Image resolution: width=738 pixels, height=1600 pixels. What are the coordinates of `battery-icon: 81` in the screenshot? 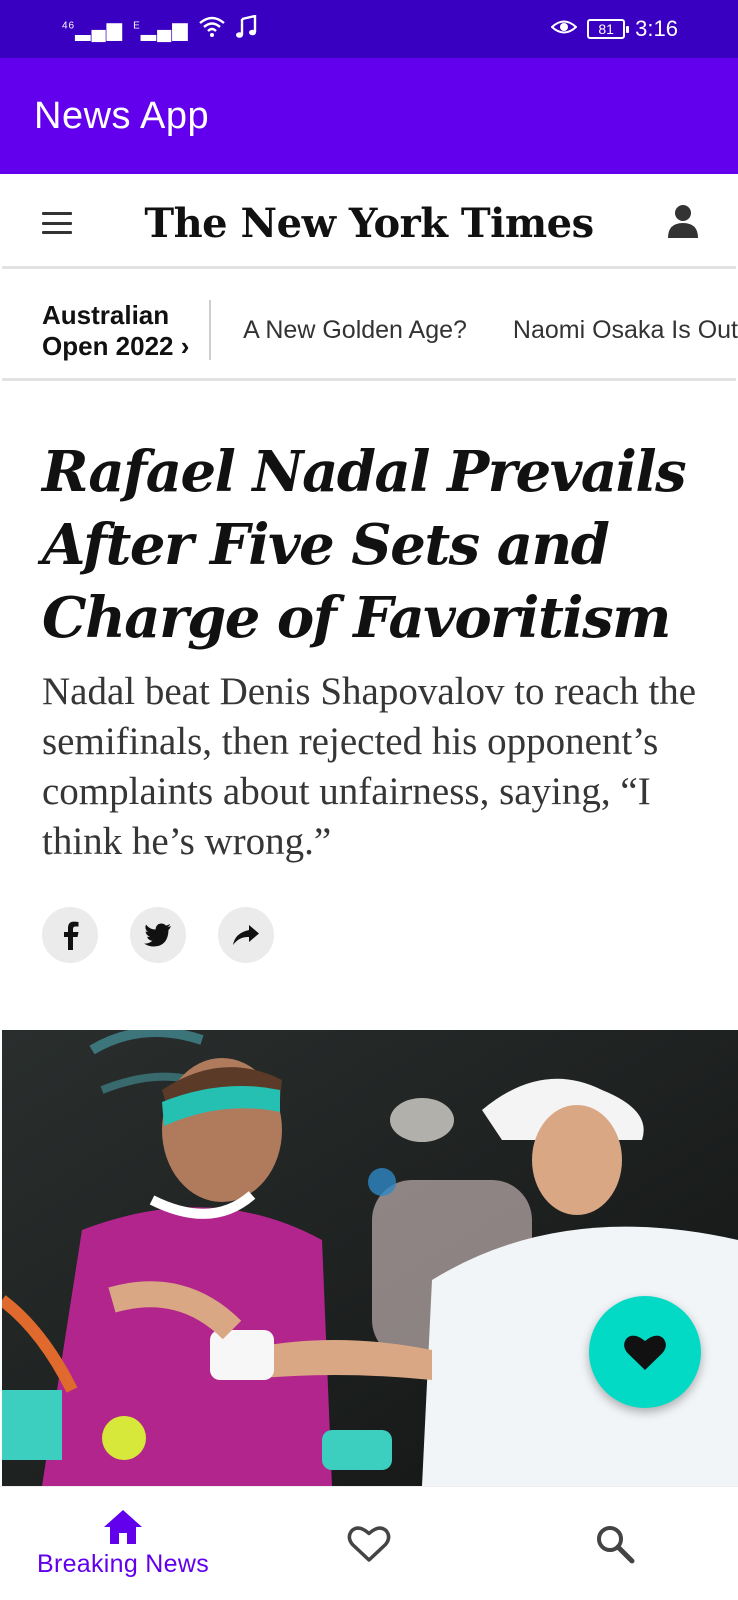 It's located at (608, 29).